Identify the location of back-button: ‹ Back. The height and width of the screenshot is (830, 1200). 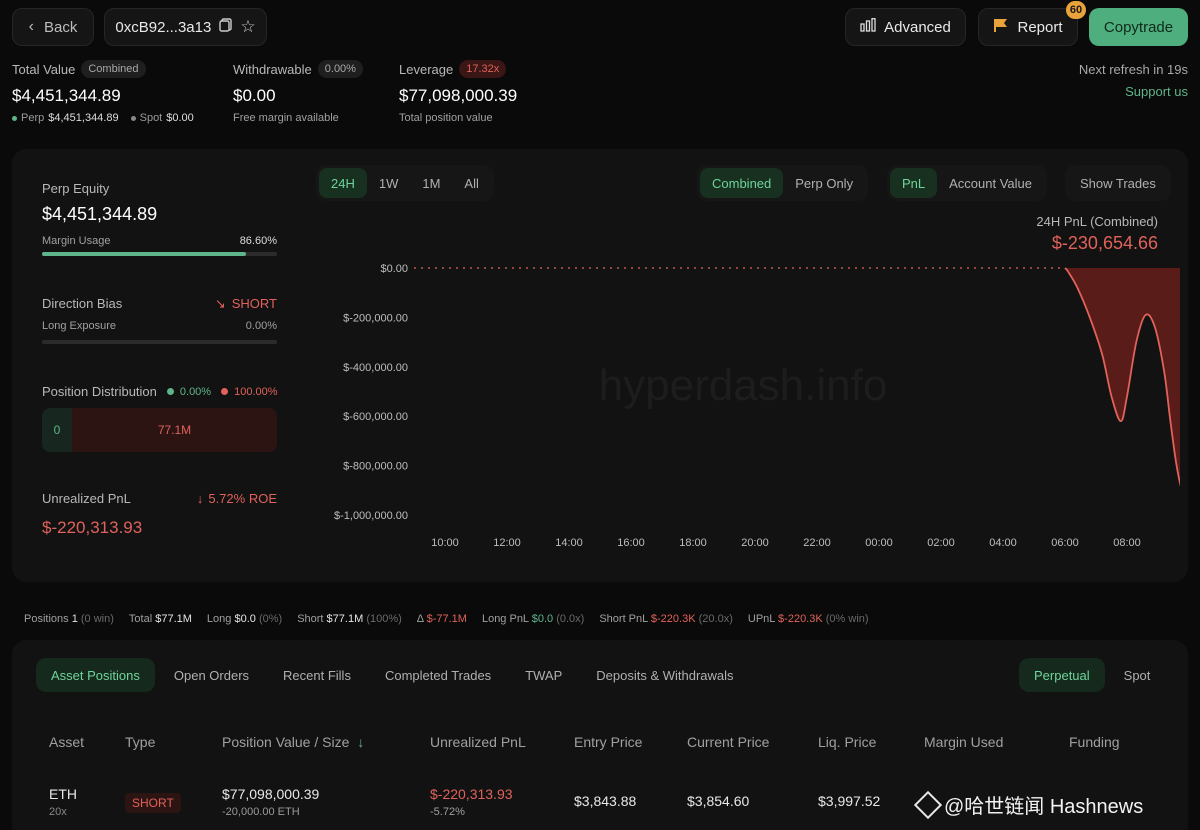
(53, 27).